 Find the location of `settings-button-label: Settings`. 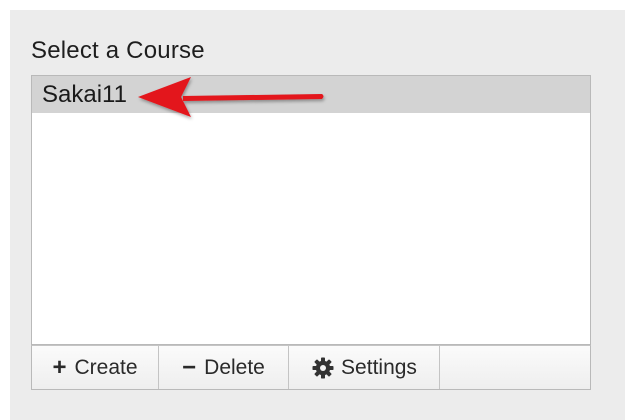

settings-button-label: Settings is located at coordinates (379, 367).